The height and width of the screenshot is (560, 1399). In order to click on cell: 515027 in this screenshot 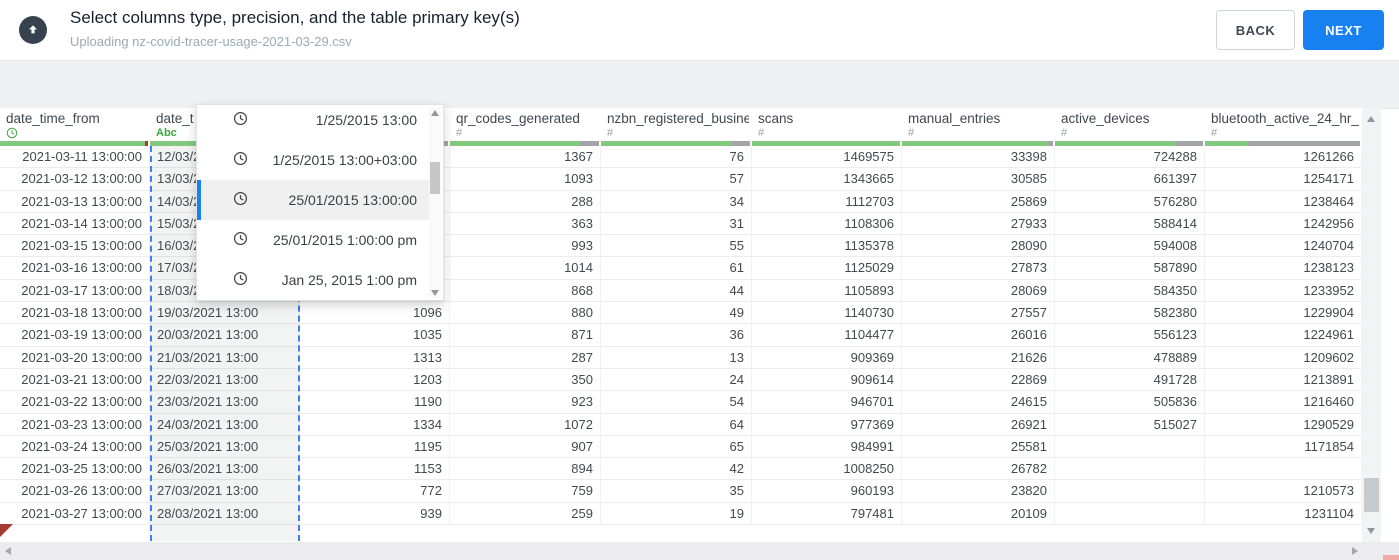, I will do `click(1130, 424)`.